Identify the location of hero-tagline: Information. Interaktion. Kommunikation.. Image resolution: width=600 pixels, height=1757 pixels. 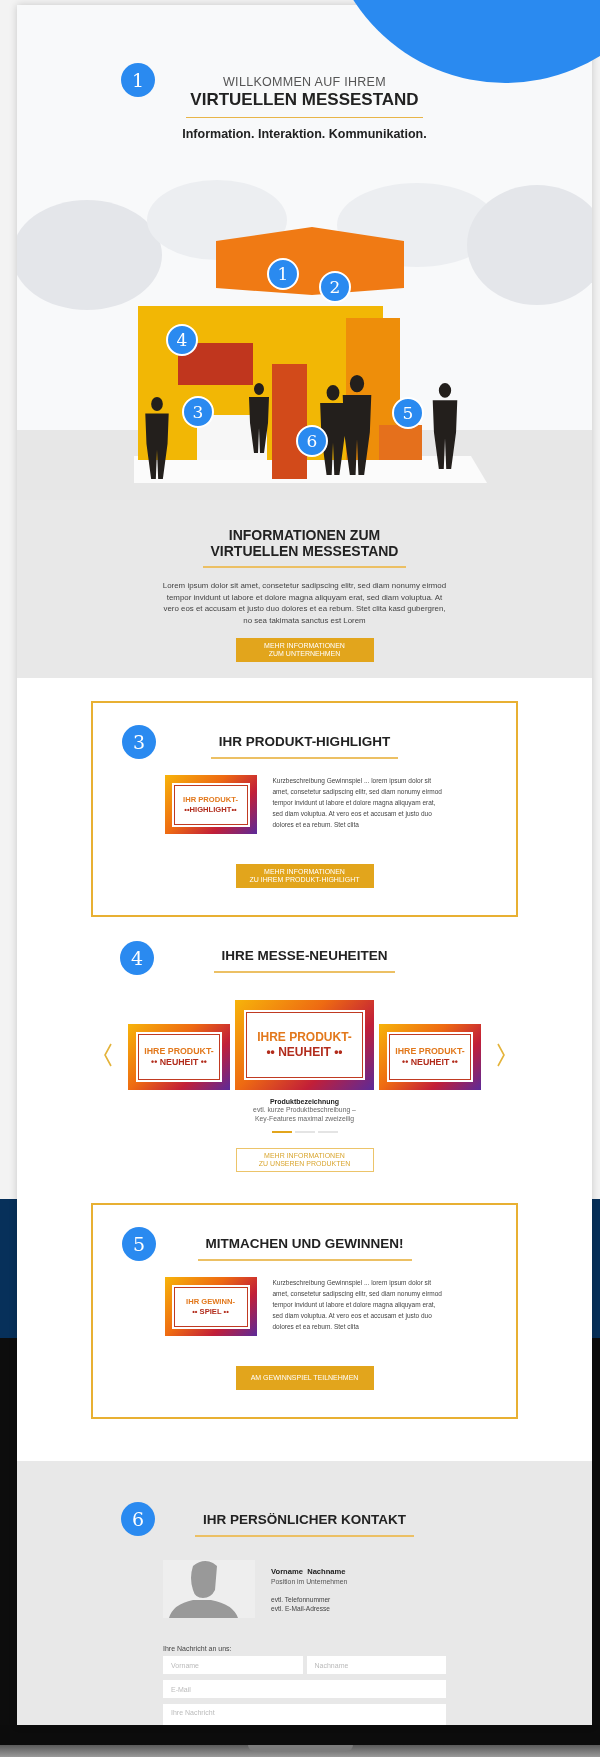
(304, 134).